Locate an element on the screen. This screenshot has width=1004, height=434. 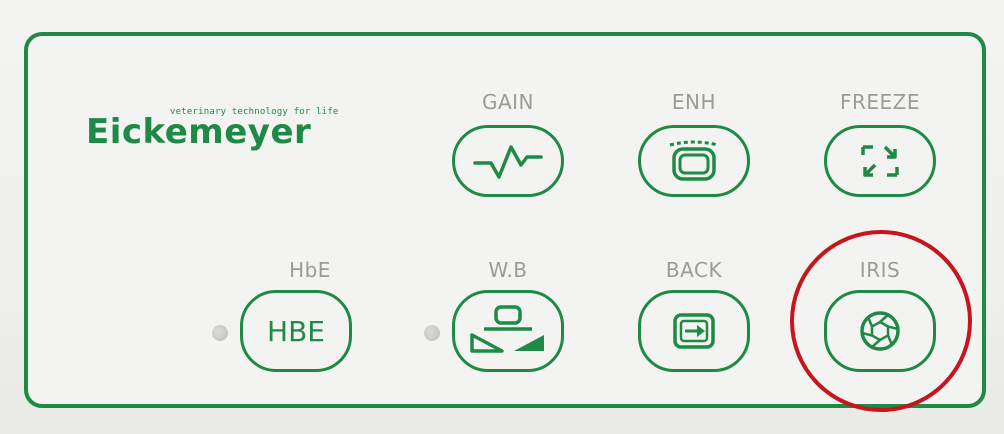
highlight-circle-iris is located at coordinates (881, 321).